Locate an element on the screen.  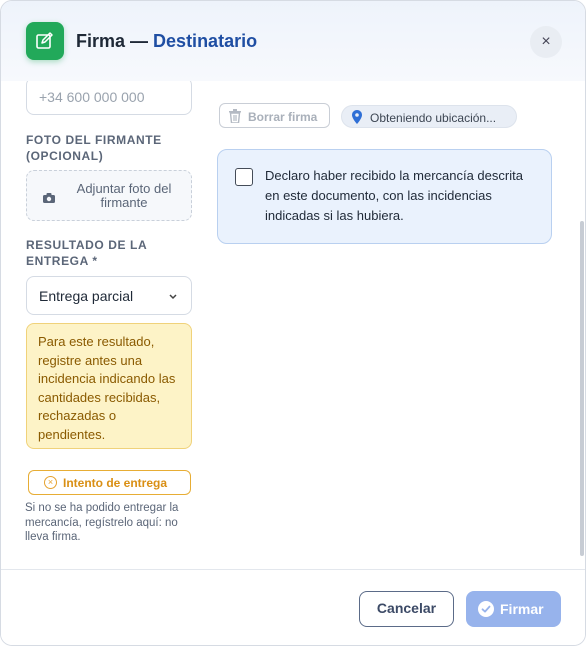
attach-photo-label: Adjuntar foto del firmante is located at coordinates (124, 196).